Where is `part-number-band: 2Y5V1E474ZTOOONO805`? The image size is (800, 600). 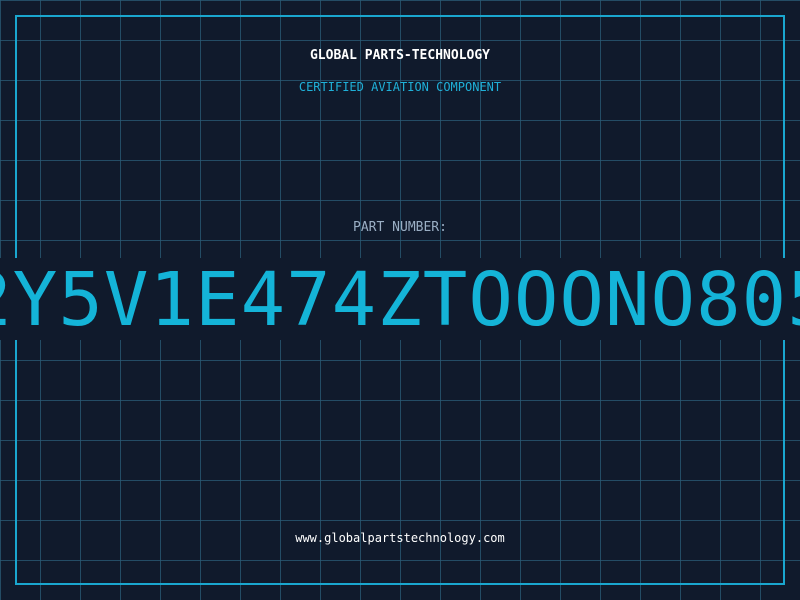 part-number-band: 2Y5V1E474ZTOOONO805 is located at coordinates (400, 299).